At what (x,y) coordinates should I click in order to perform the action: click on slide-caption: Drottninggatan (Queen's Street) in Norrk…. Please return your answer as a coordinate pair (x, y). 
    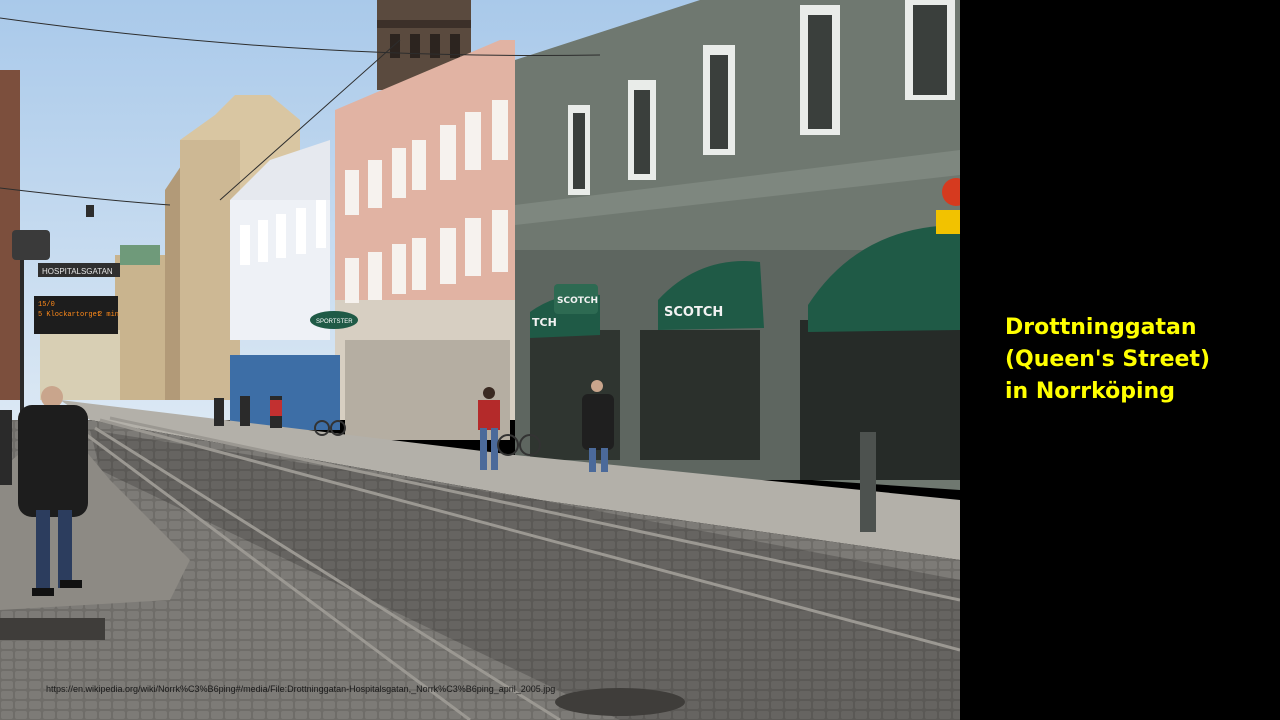
    Looking at the image, I should click on (1140, 360).